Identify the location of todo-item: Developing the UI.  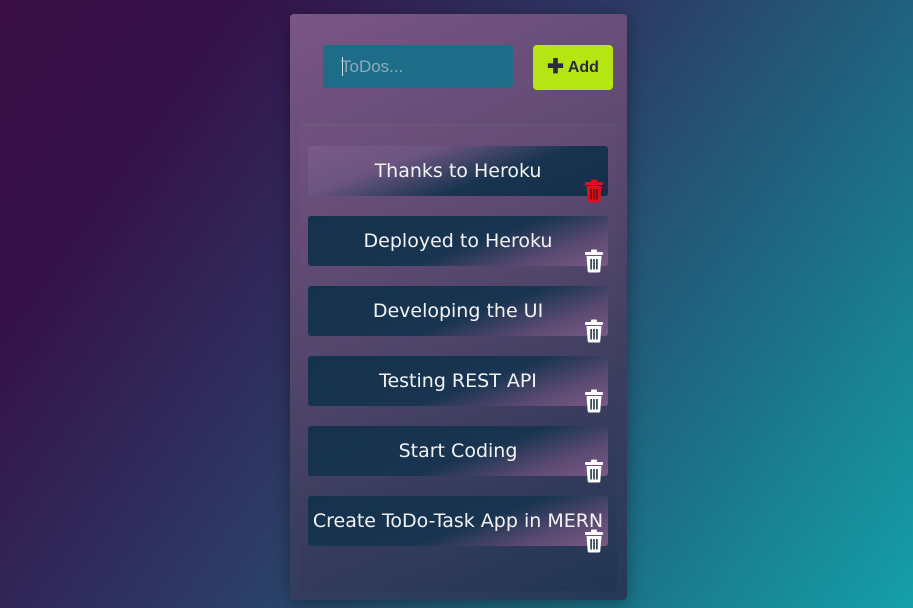
(458, 314).